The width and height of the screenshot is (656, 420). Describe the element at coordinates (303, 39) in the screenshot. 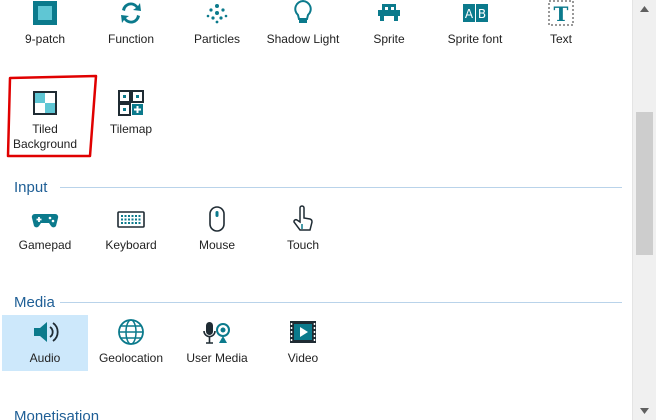

I see `item-label: Shadow Light` at that location.